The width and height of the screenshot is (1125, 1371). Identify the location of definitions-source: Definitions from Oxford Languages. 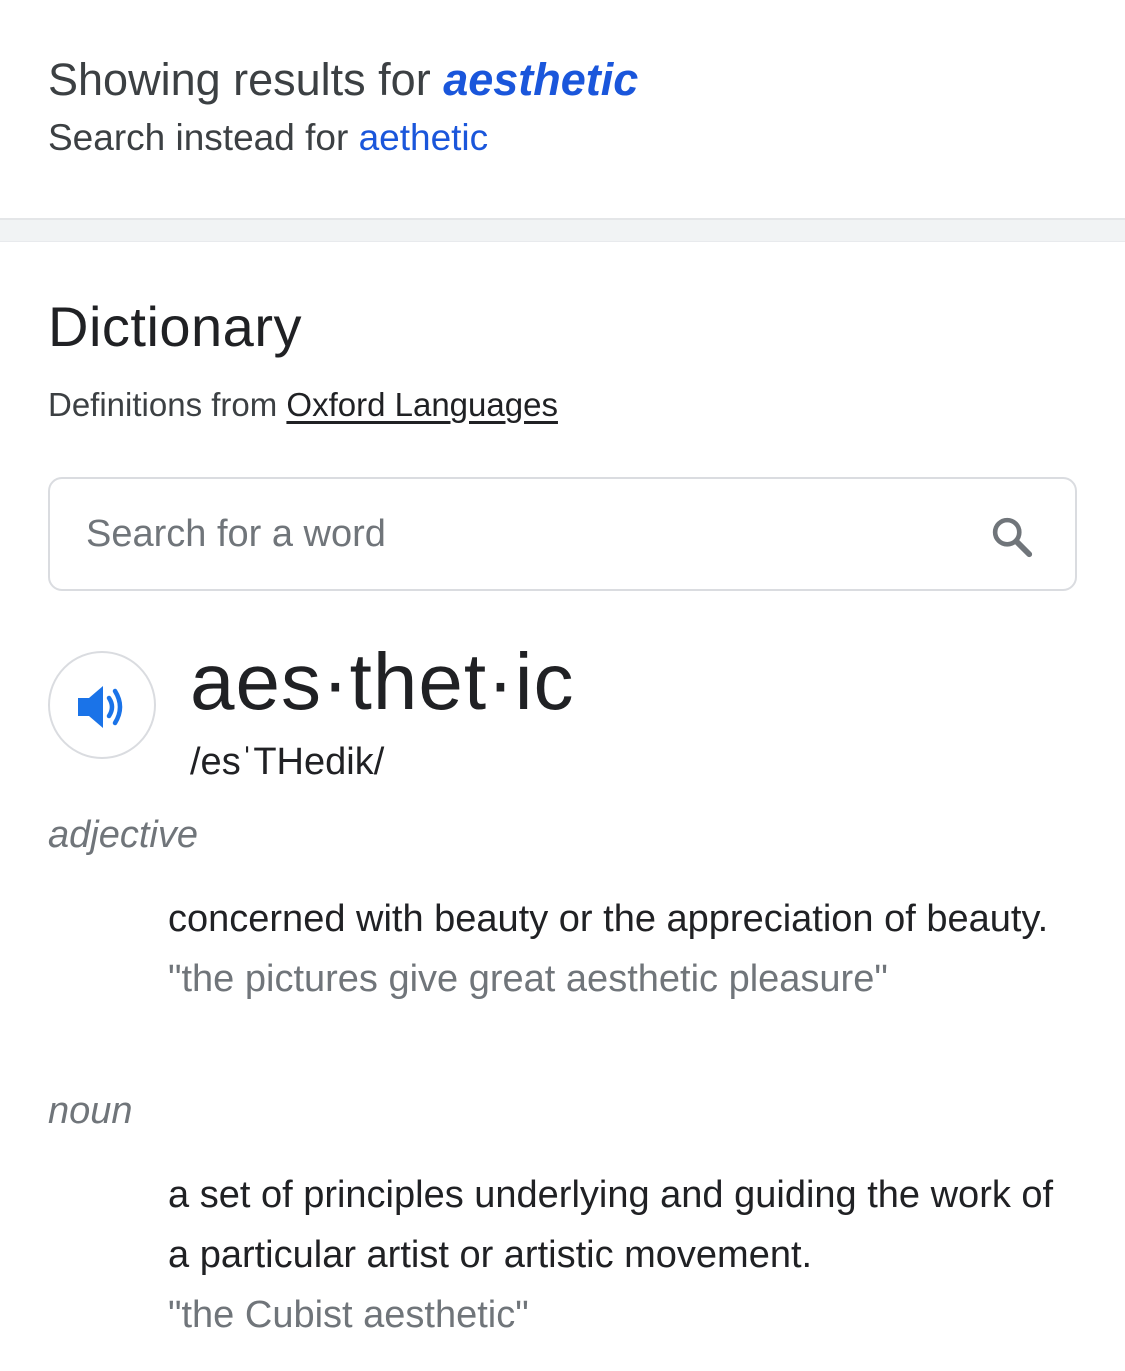
(303, 405).